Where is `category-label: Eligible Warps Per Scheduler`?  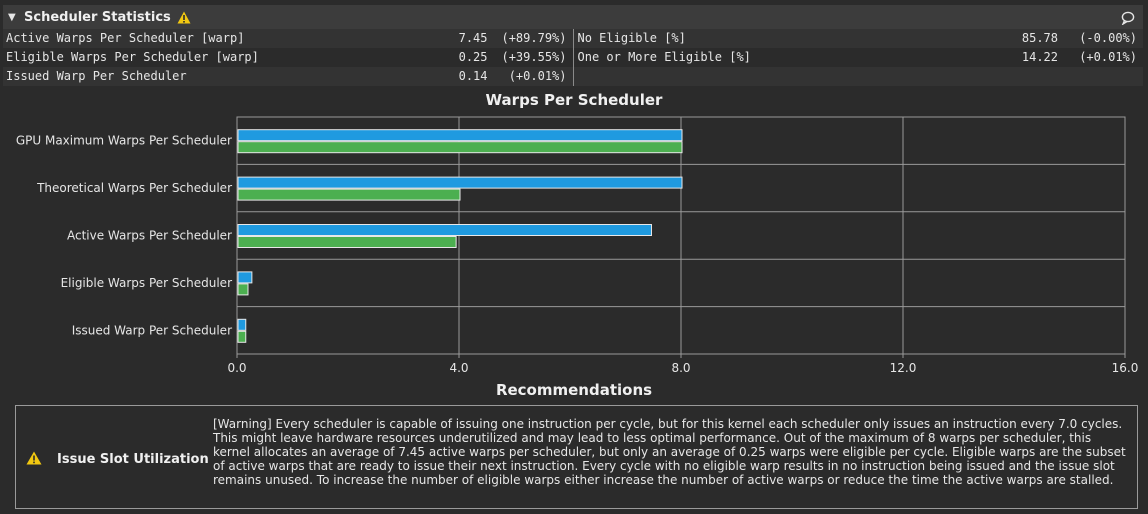
category-label: Eligible Warps Per Scheduler is located at coordinates (147, 283).